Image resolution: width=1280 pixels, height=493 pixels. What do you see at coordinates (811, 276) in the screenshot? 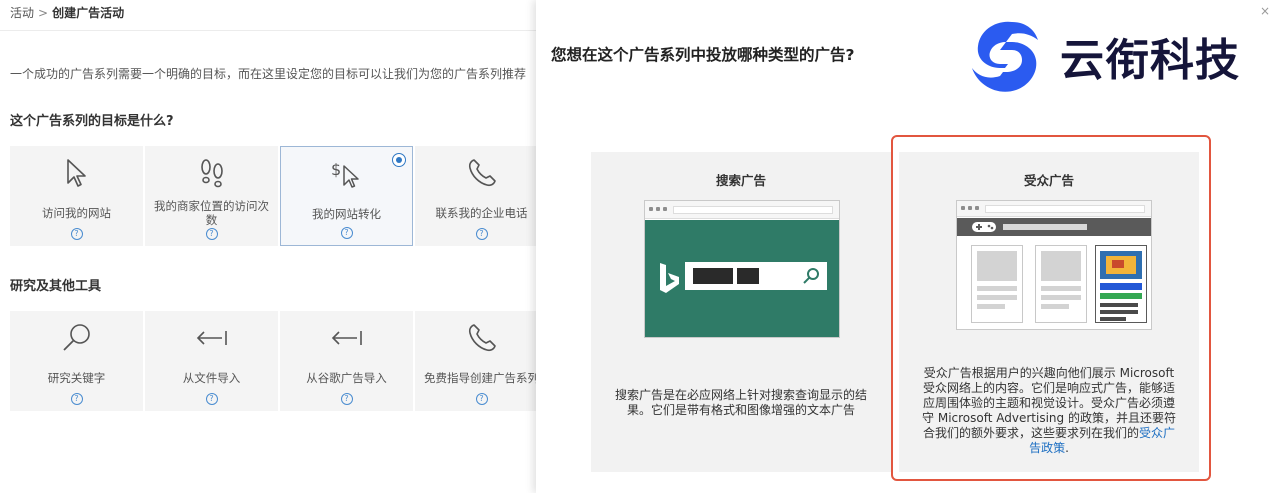
I see `search-icon` at bounding box center [811, 276].